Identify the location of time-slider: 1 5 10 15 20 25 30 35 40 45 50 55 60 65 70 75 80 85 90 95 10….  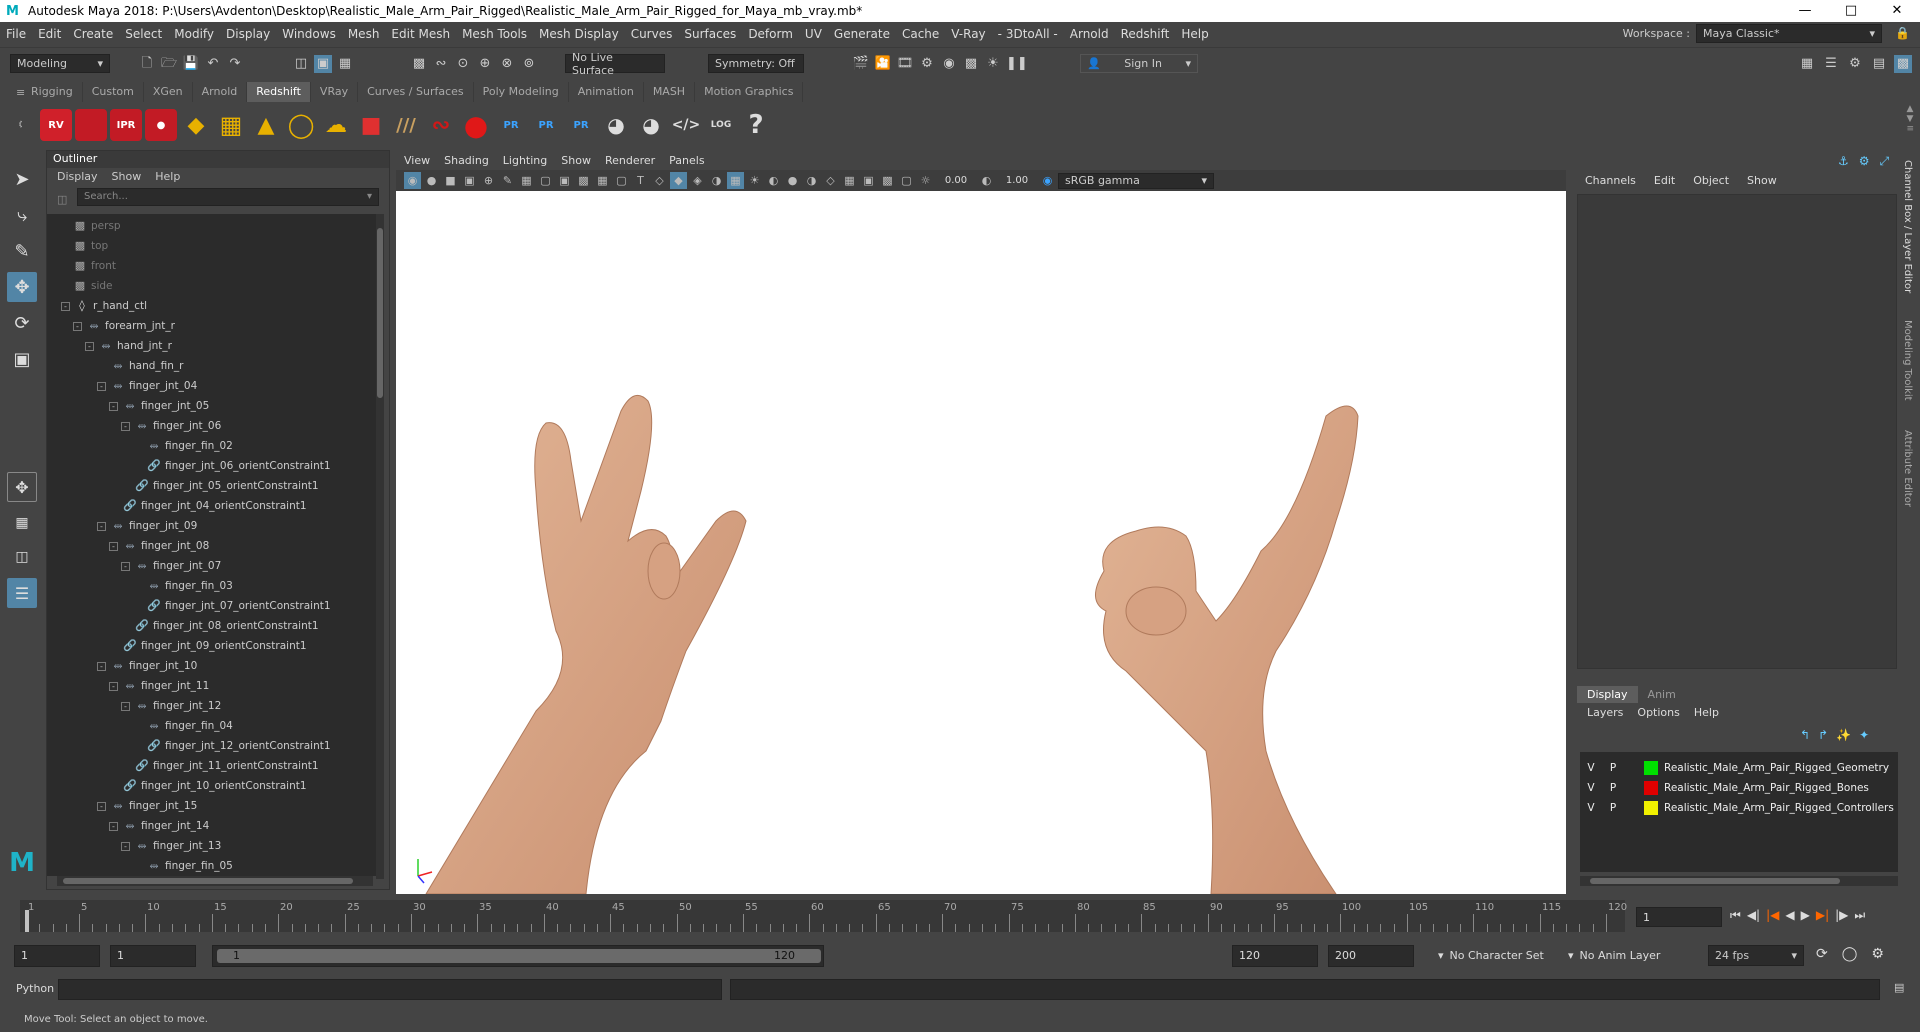
(823, 916).